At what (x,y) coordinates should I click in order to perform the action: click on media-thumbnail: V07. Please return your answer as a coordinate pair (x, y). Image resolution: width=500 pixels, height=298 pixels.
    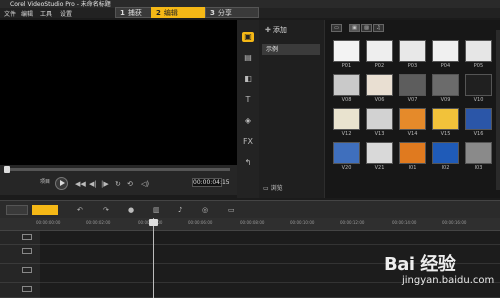
    Looking at the image, I should click on (412, 89).